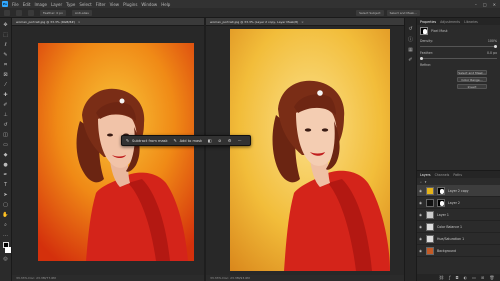 The image size is (500, 281). I want to click on blur-tool-icon: ◆, so click(5, 155).